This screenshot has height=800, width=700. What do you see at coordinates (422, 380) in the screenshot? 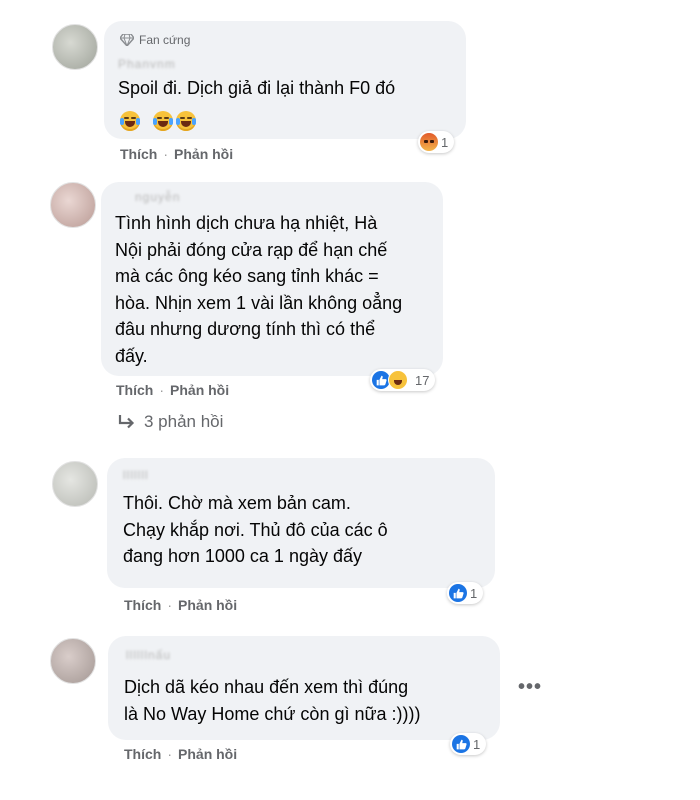
I see `reaction-count: 17` at bounding box center [422, 380].